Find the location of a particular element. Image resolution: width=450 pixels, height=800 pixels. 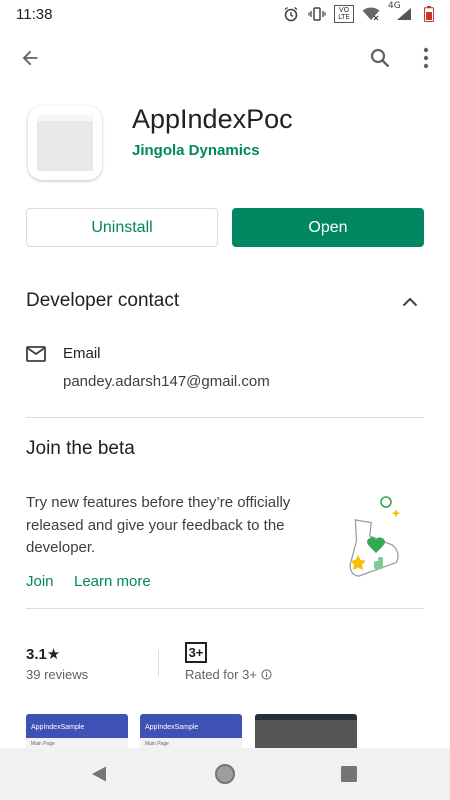

wifi-icon is located at coordinates (371, 14).